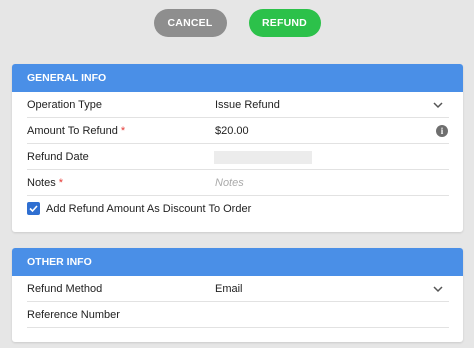  I want to click on general-info-header: GENERAL INFO, so click(237, 78).